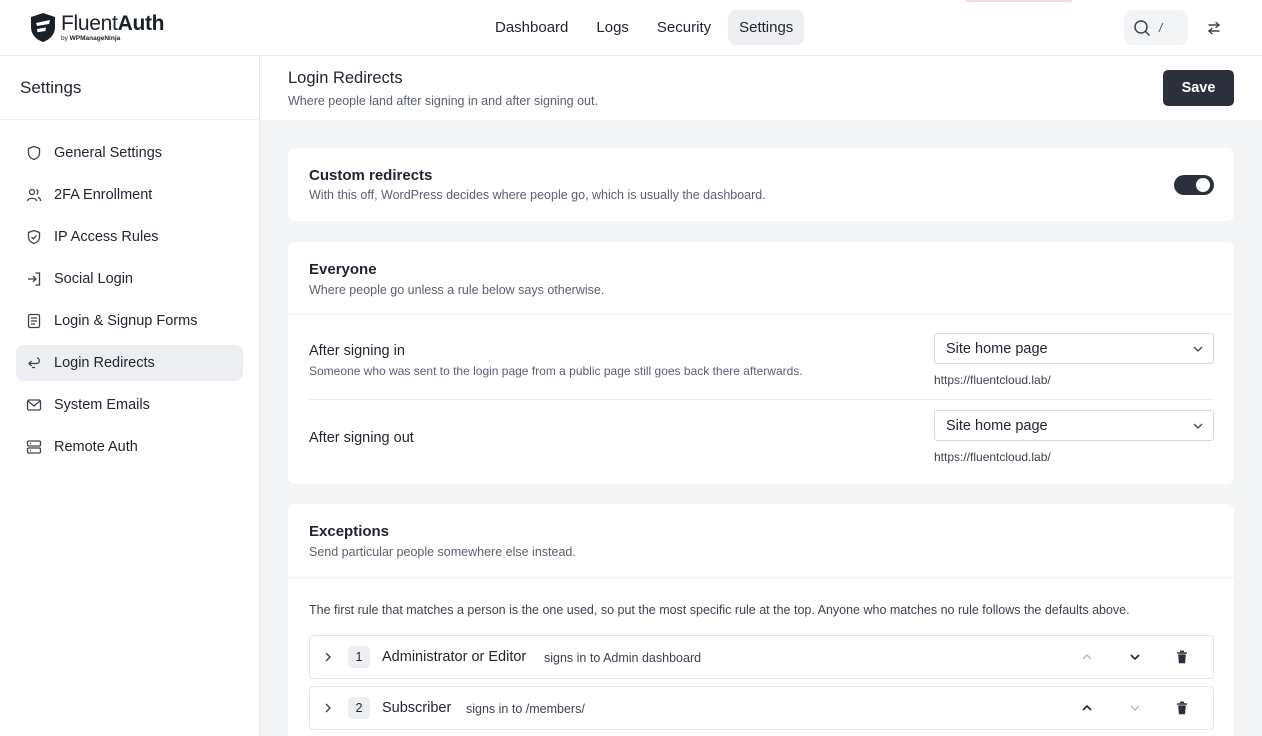 The height and width of the screenshot is (736, 1262). What do you see at coordinates (1161, 27) in the screenshot?
I see `search-shortcut: /` at bounding box center [1161, 27].